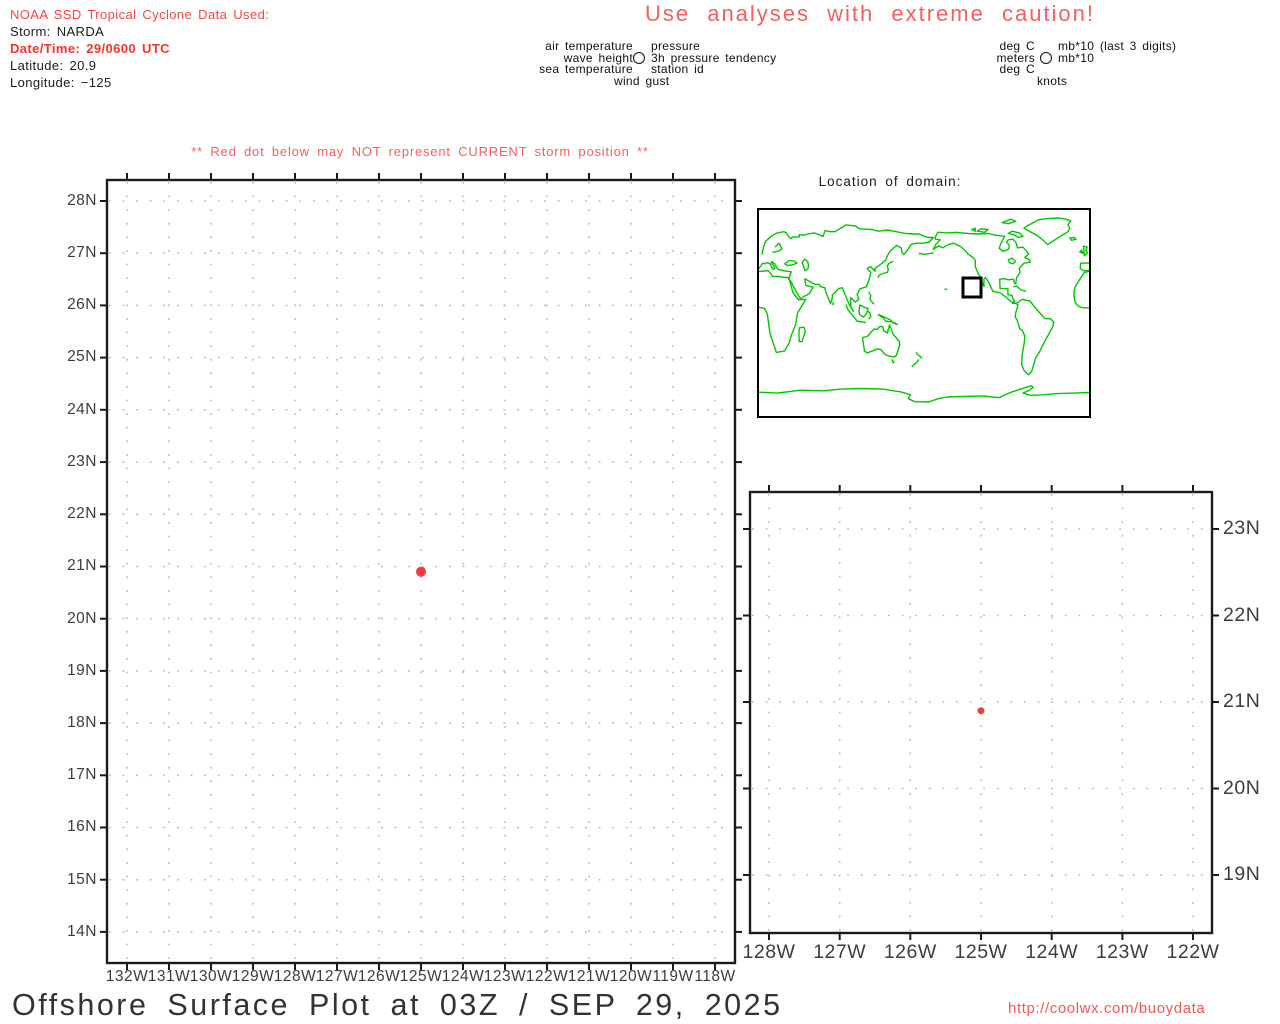 The height and width of the screenshot is (1024, 1280). I want to click on lon-tick-label: 131W, so click(169, 976).